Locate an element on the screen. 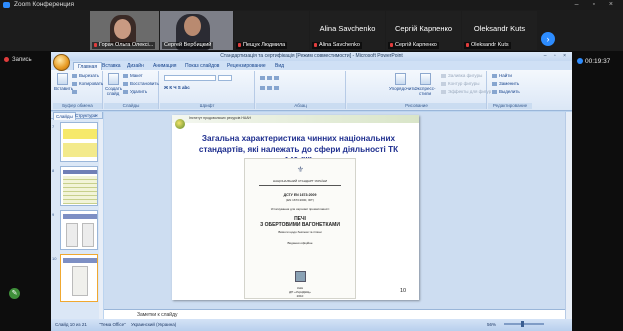 This screenshot has height=331, width=623. layout-icon is located at coordinates (125, 75).